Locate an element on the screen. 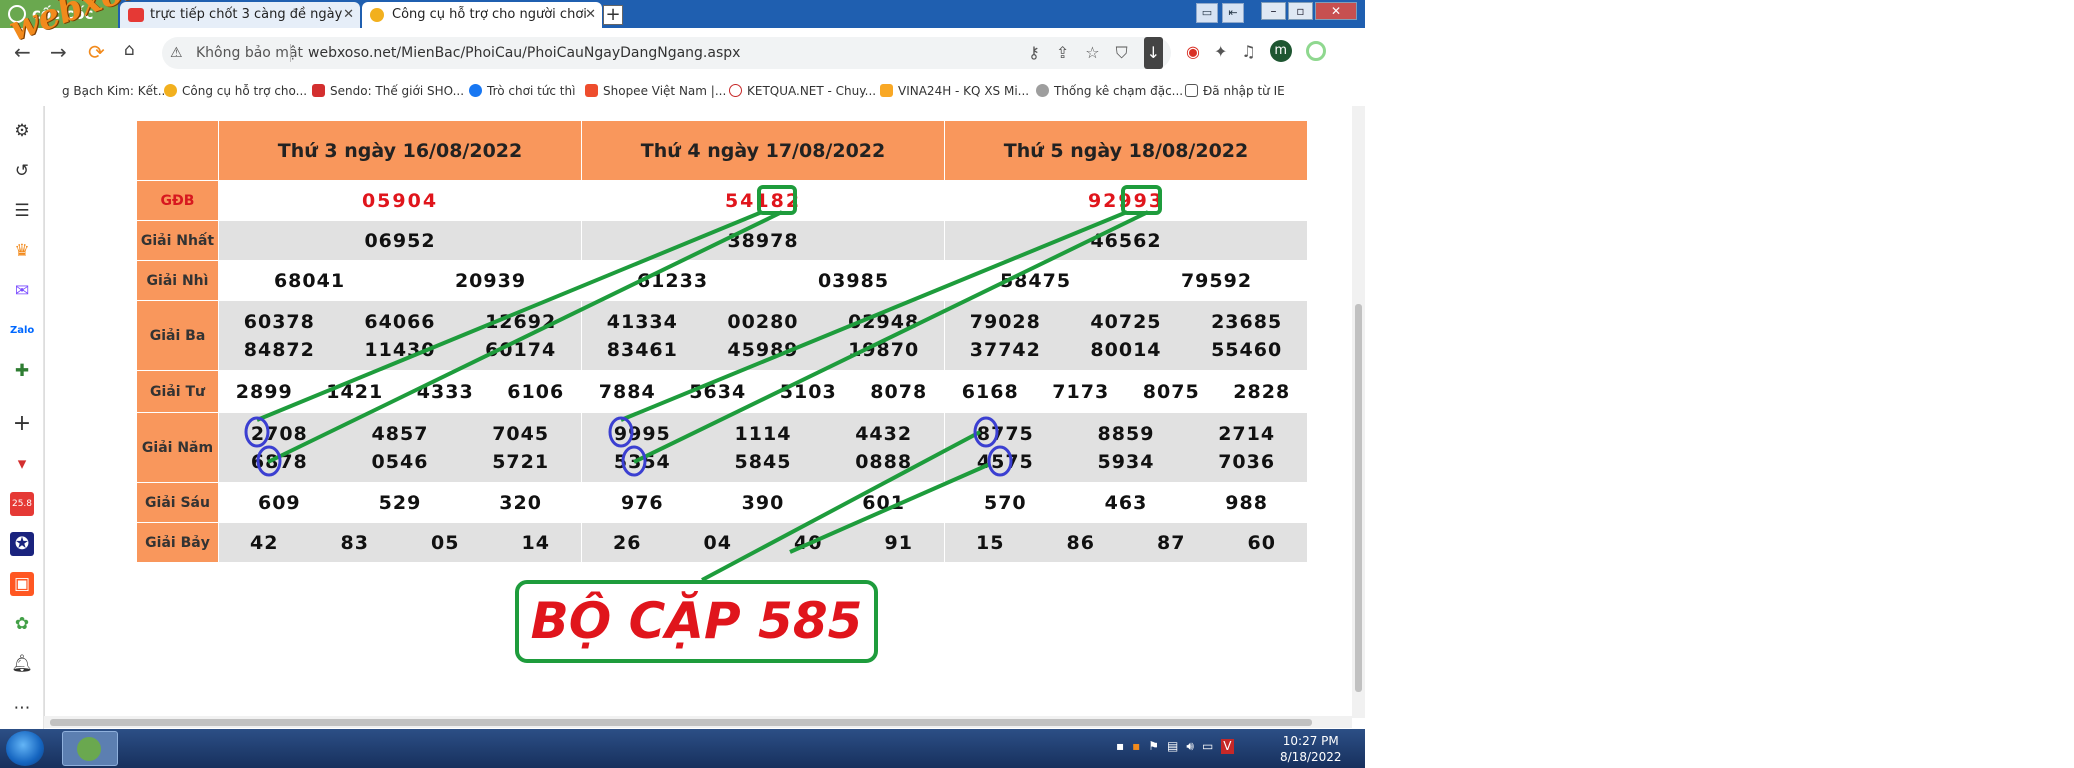  vietkey-icon: V is located at coordinates (1227, 746).